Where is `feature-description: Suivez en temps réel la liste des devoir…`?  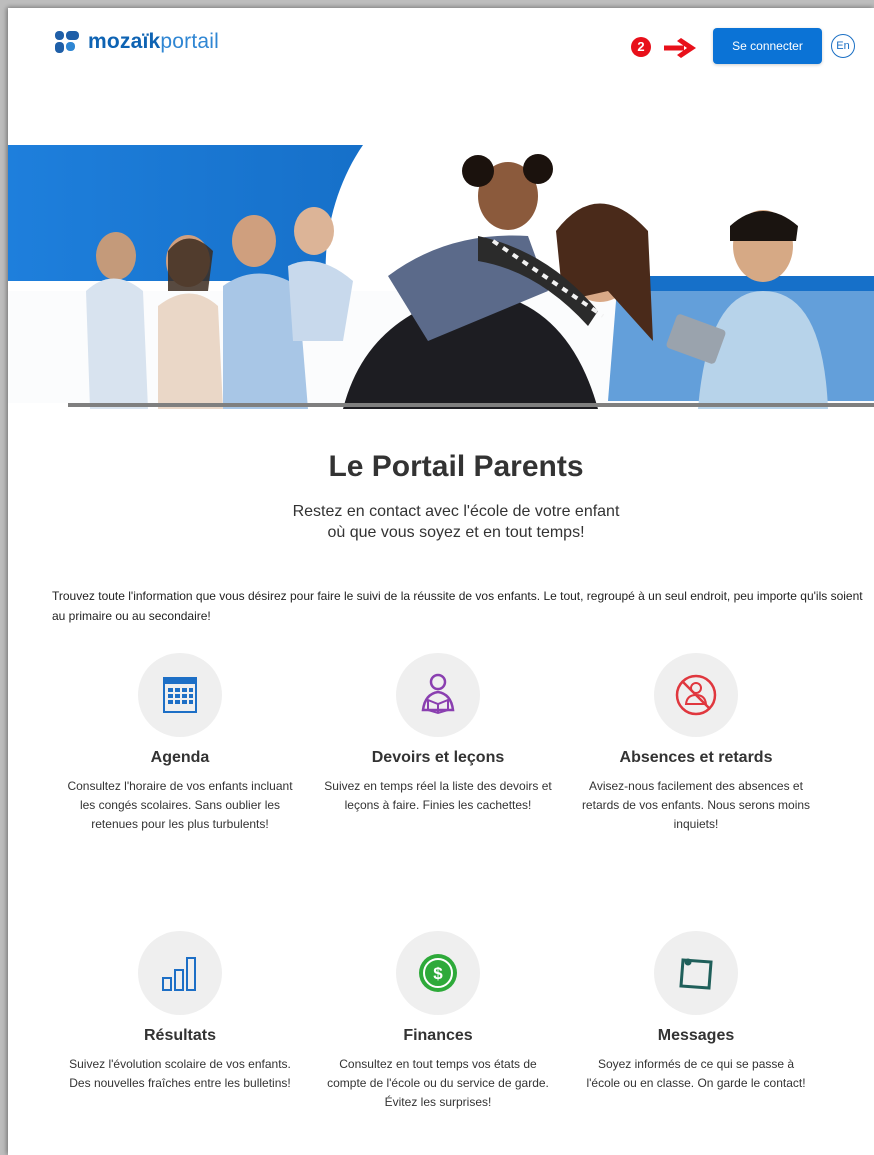 feature-description: Suivez en temps réel la liste des devoir… is located at coordinates (438, 795).